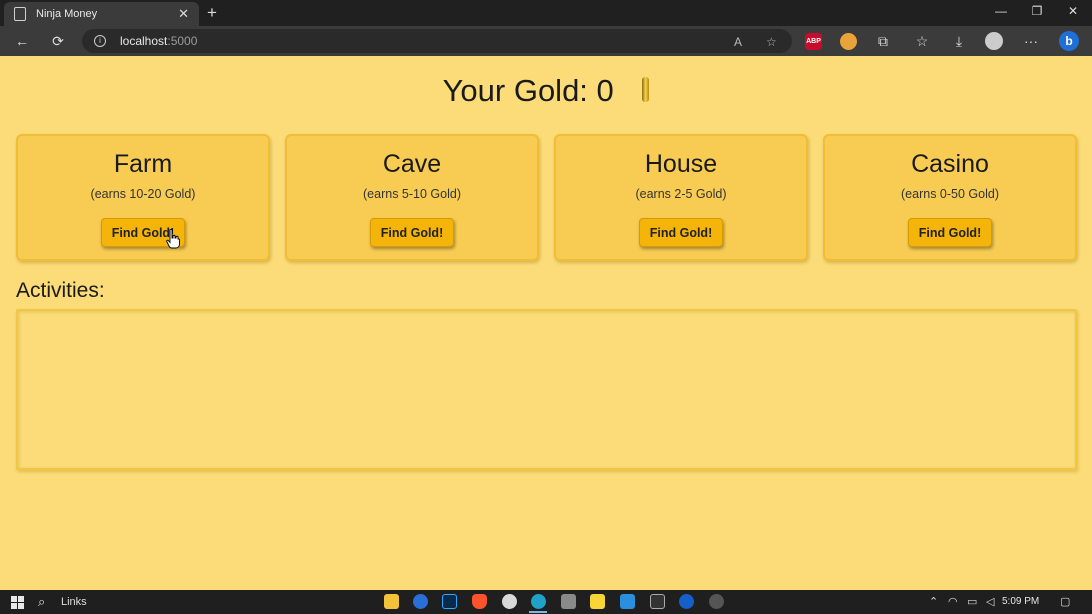  Describe the element at coordinates (420, 601) in the screenshot. I see `bluetooth-icon` at that location.